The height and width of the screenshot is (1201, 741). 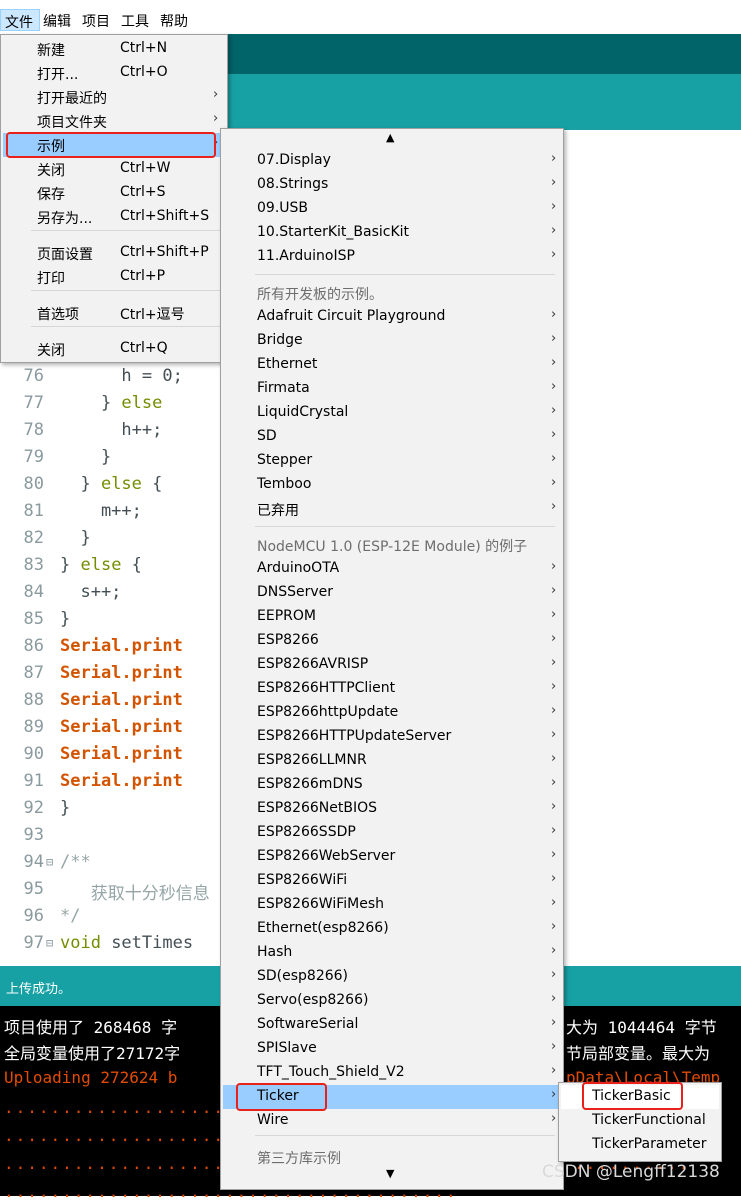 What do you see at coordinates (72, 99) in the screenshot?
I see `file-menu-item-label: 打开最近的` at bounding box center [72, 99].